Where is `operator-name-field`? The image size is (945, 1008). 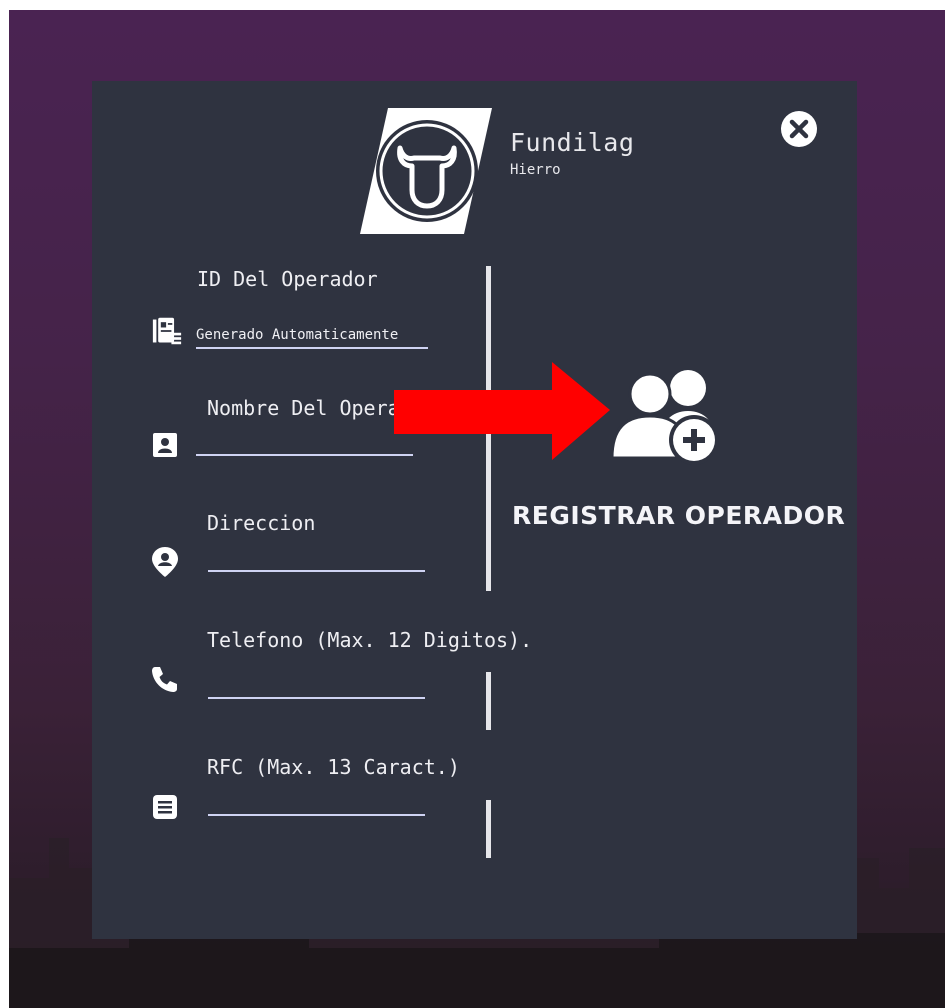
operator-name-field is located at coordinates (304, 443).